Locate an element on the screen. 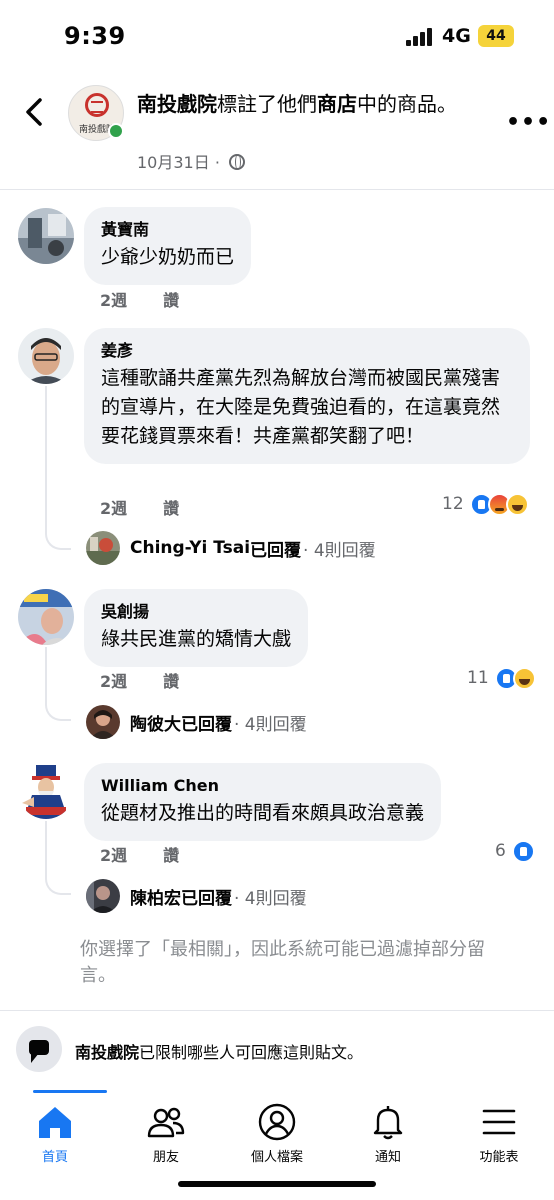  tab-friends: 朋友 is located at coordinates (166, 1133).